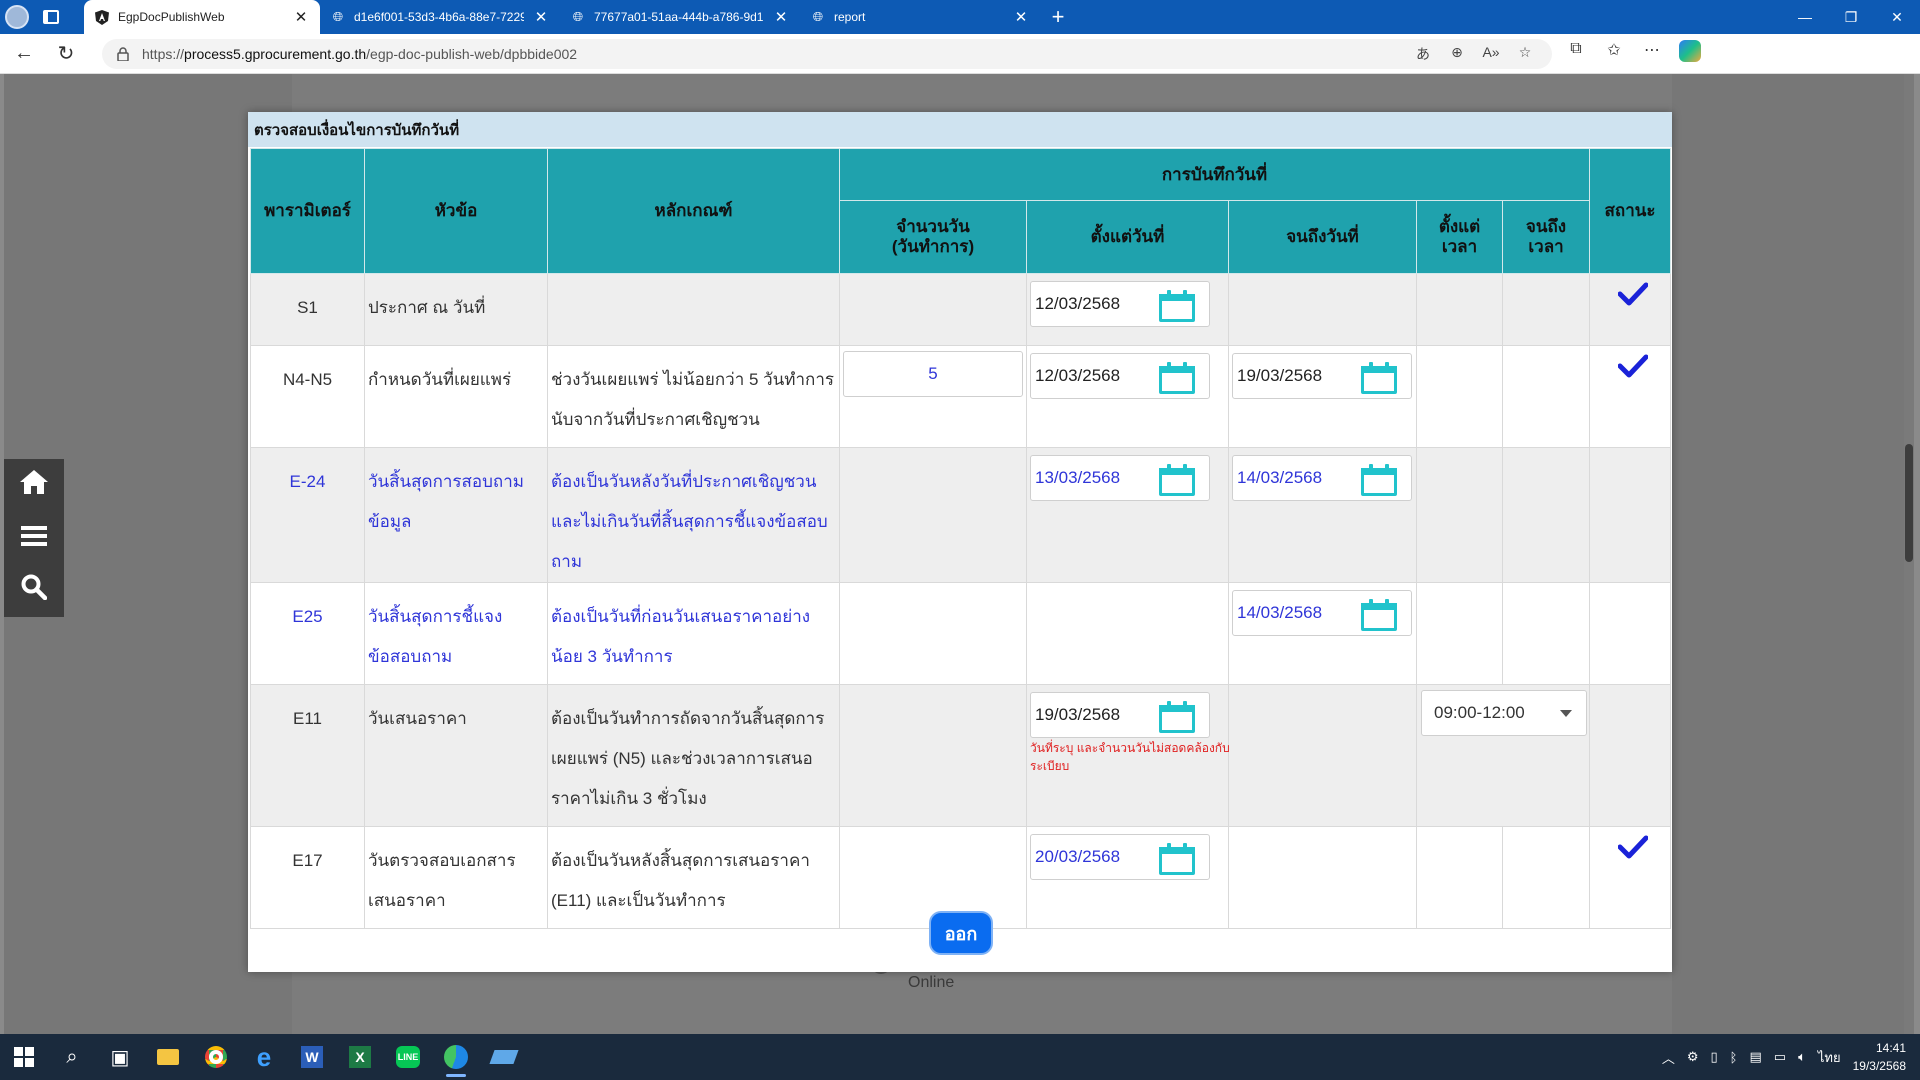 The image size is (1920, 1080). I want to click on from-date-value: 19/03/2568, so click(1078, 714).